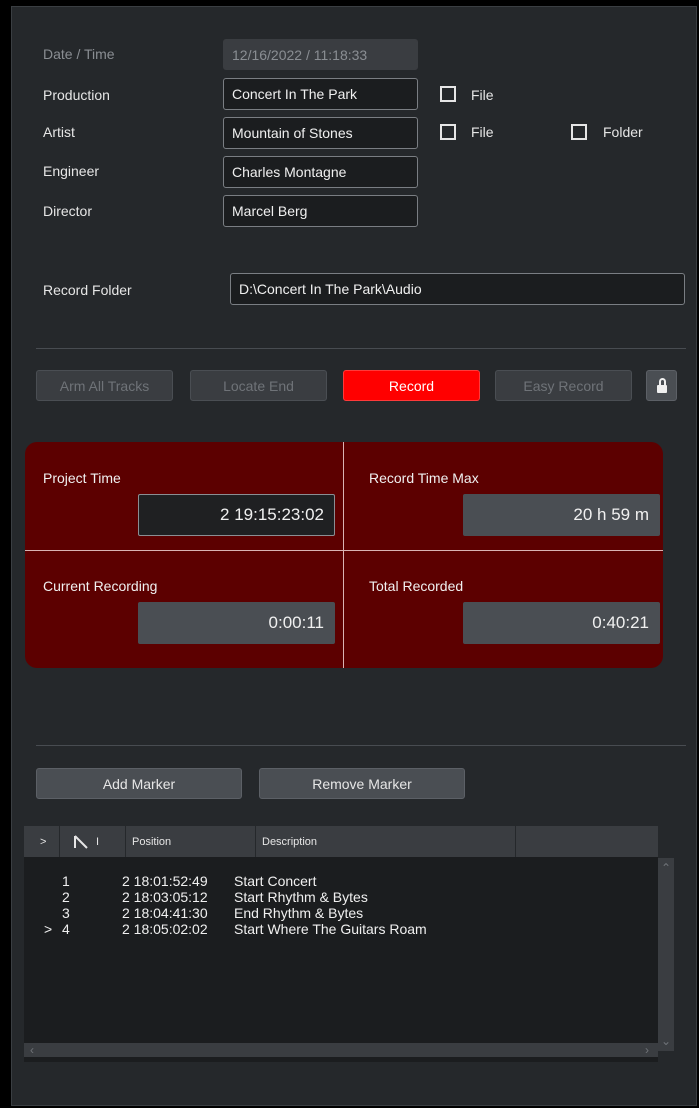  What do you see at coordinates (320, 133) in the screenshot?
I see `artist-field: Mountain of Stones` at bounding box center [320, 133].